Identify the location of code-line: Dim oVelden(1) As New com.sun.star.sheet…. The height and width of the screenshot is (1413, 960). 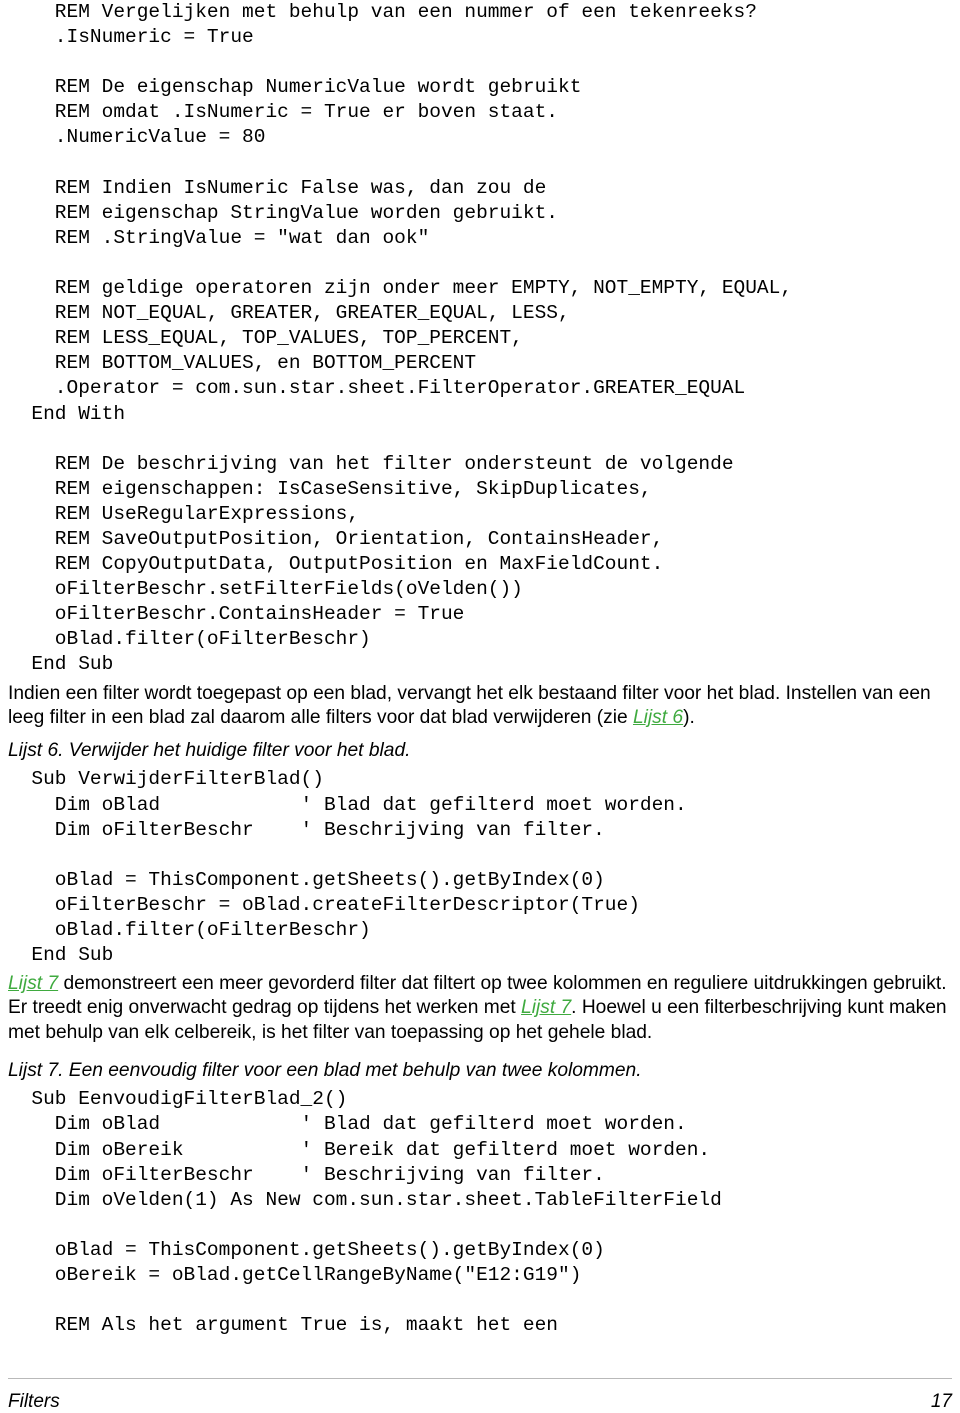
(365, 1199).